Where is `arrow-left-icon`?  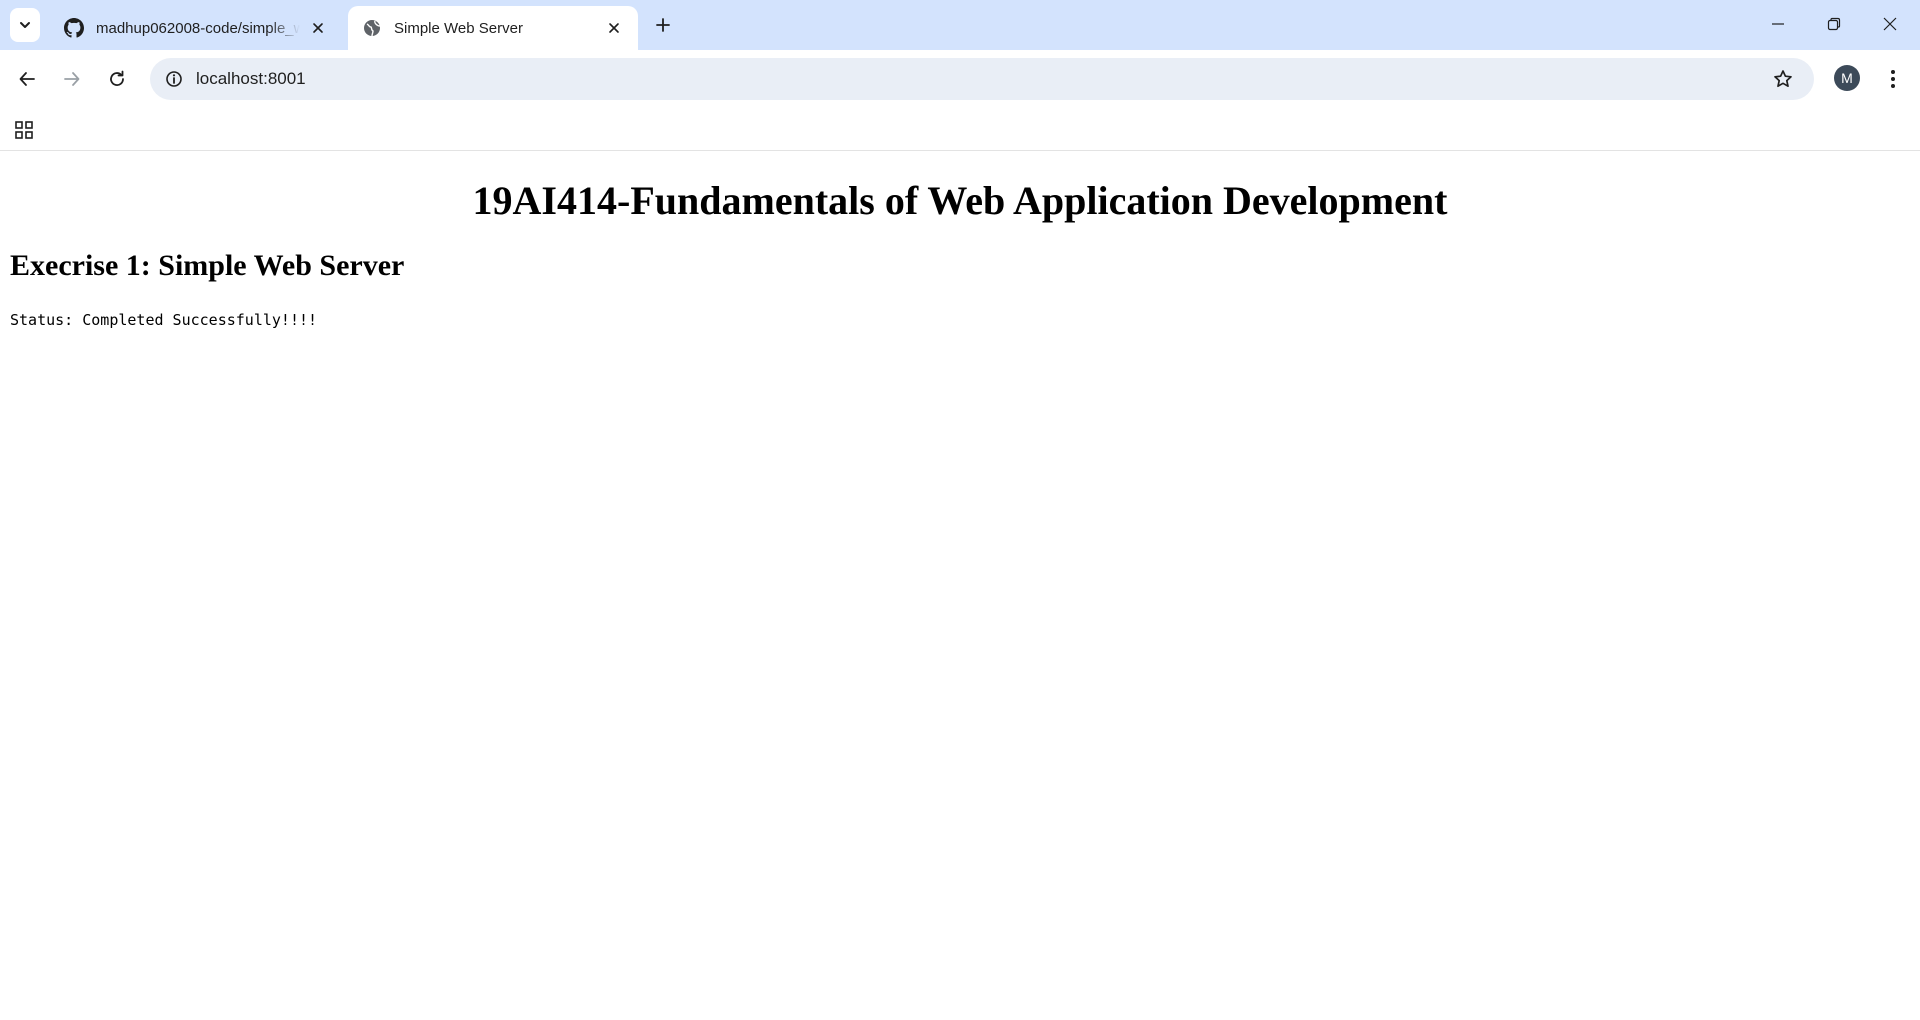
arrow-left-icon is located at coordinates (27, 79).